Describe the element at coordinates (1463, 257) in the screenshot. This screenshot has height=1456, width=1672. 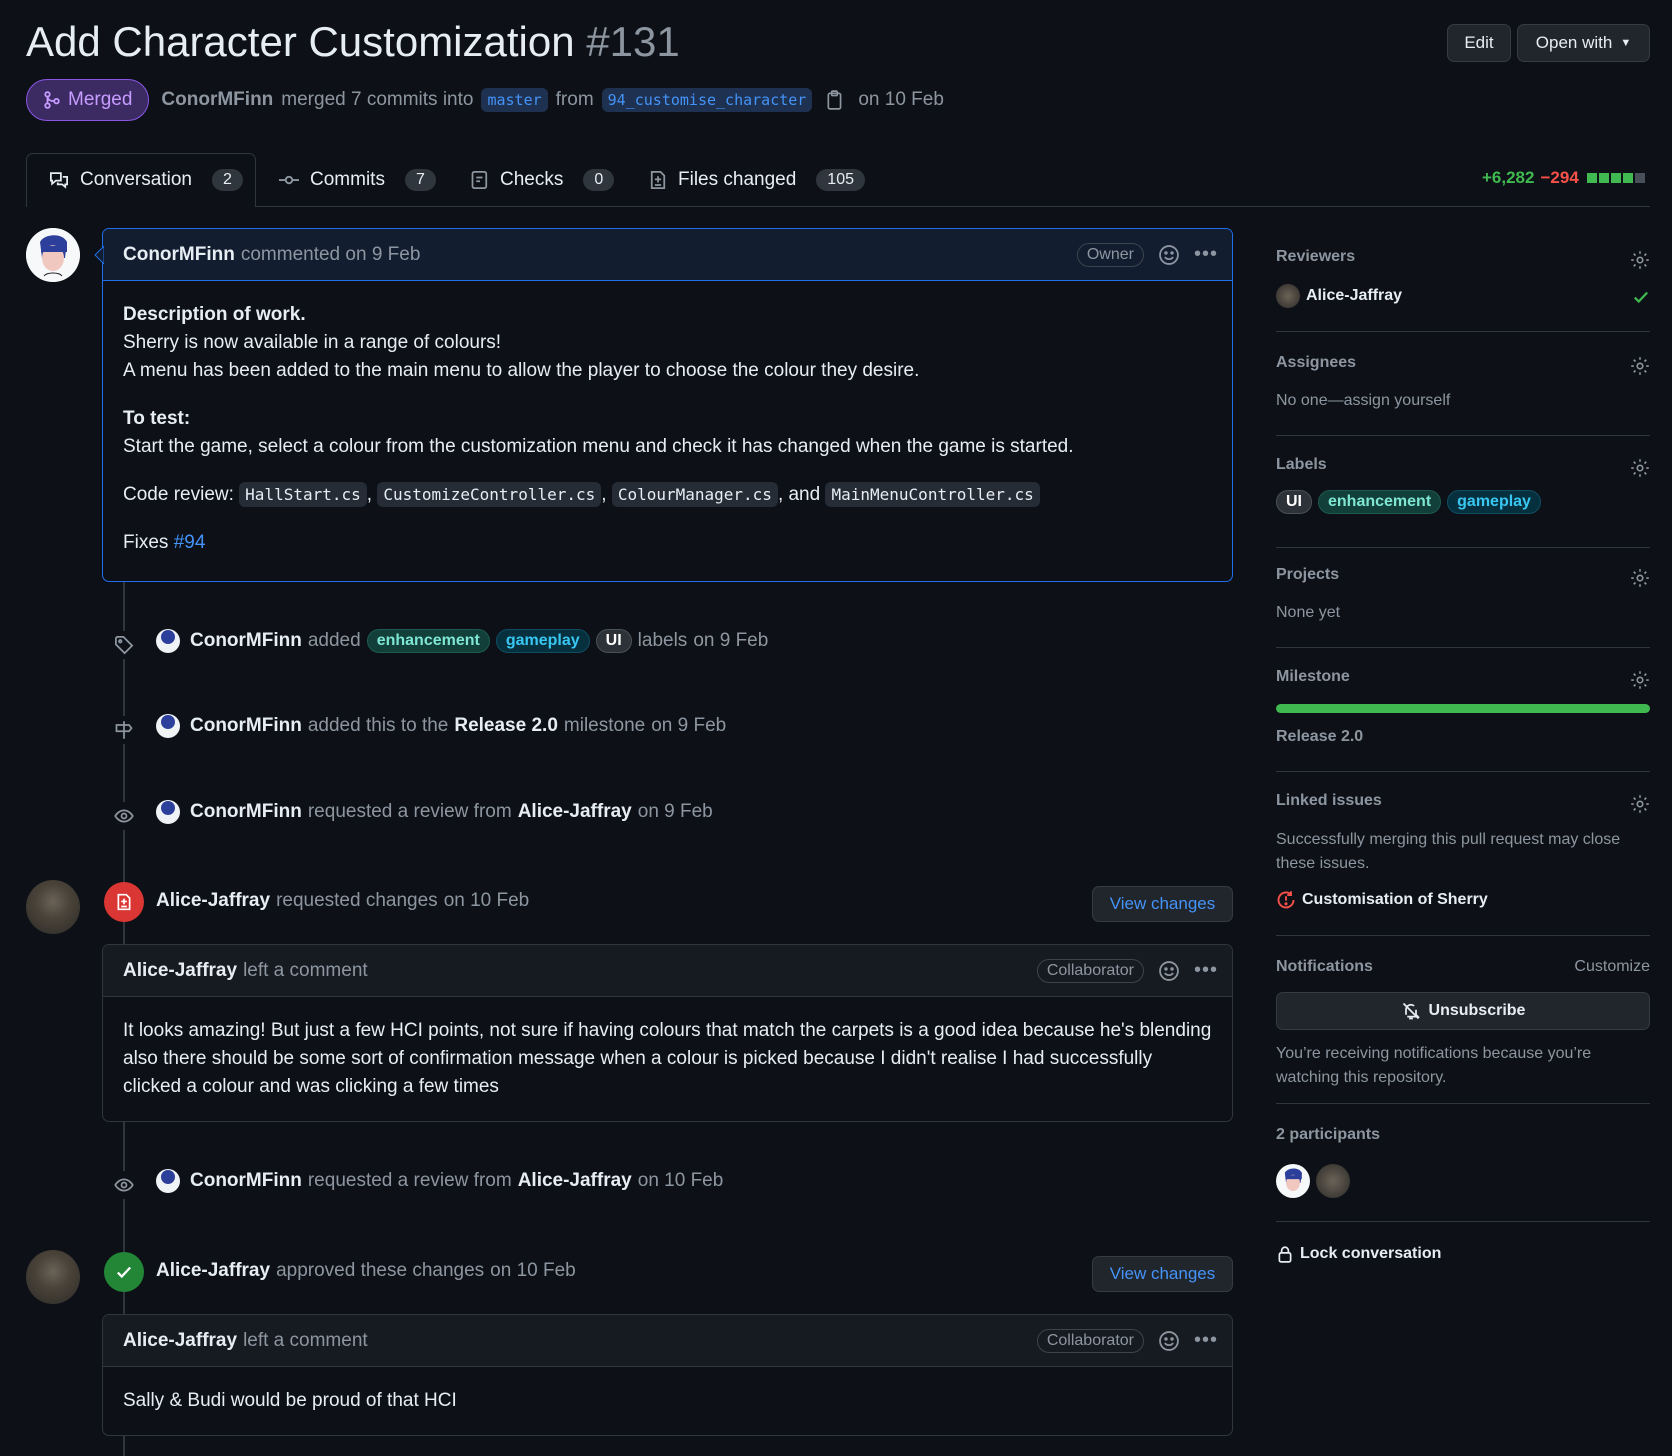
I see `sidebar-title: Reviewers` at that location.